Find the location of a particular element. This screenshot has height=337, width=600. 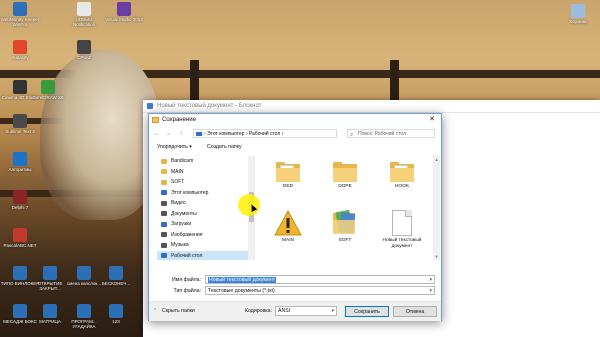

webmoney-icon is located at coordinates (20, 9).